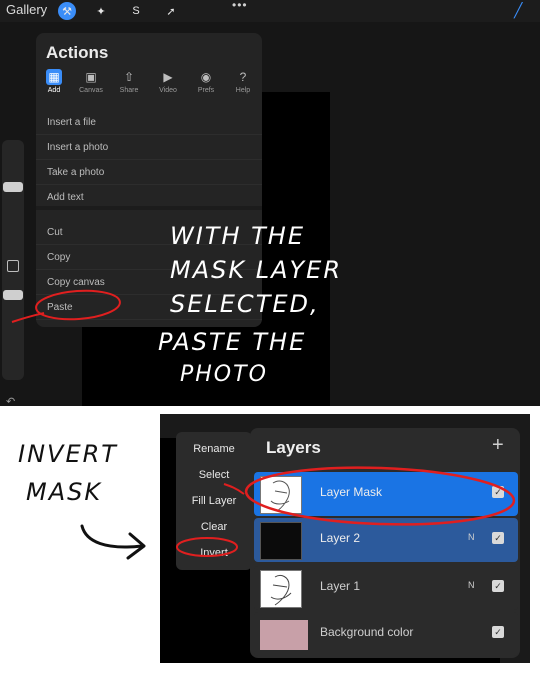 Image resolution: width=540 pixels, height=699 pixels. What do you see at coordinates (240, 6) in the screenshot?
I see `more-icon: •••` at bounding box center [240, 6].